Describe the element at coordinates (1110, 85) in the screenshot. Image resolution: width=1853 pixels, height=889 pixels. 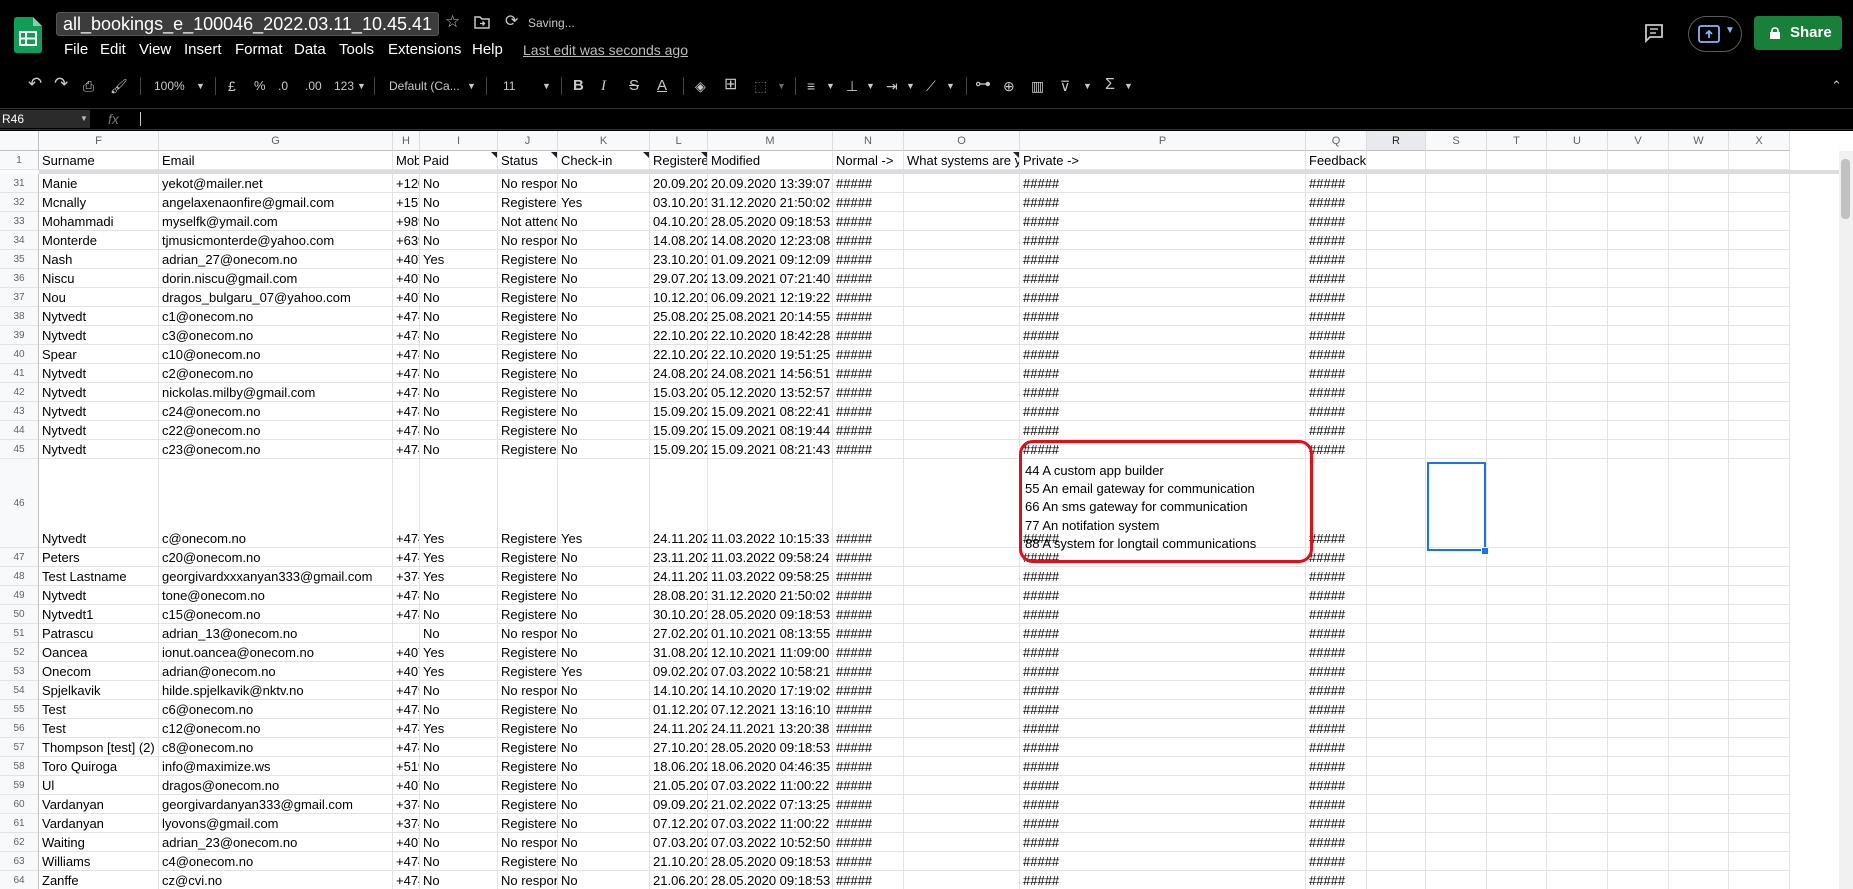
I see `functions-button: Σ` at that location.